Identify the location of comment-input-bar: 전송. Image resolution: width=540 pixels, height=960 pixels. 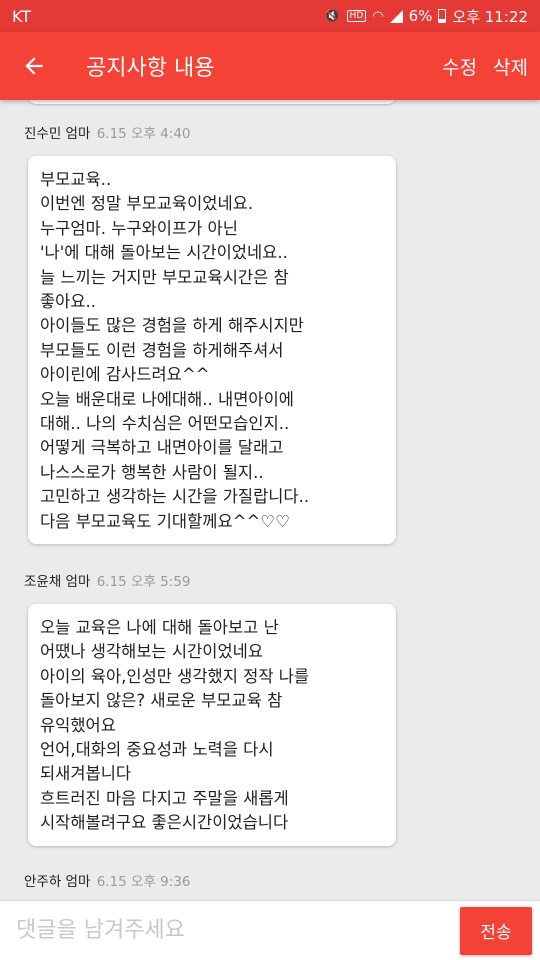
(270, 930).